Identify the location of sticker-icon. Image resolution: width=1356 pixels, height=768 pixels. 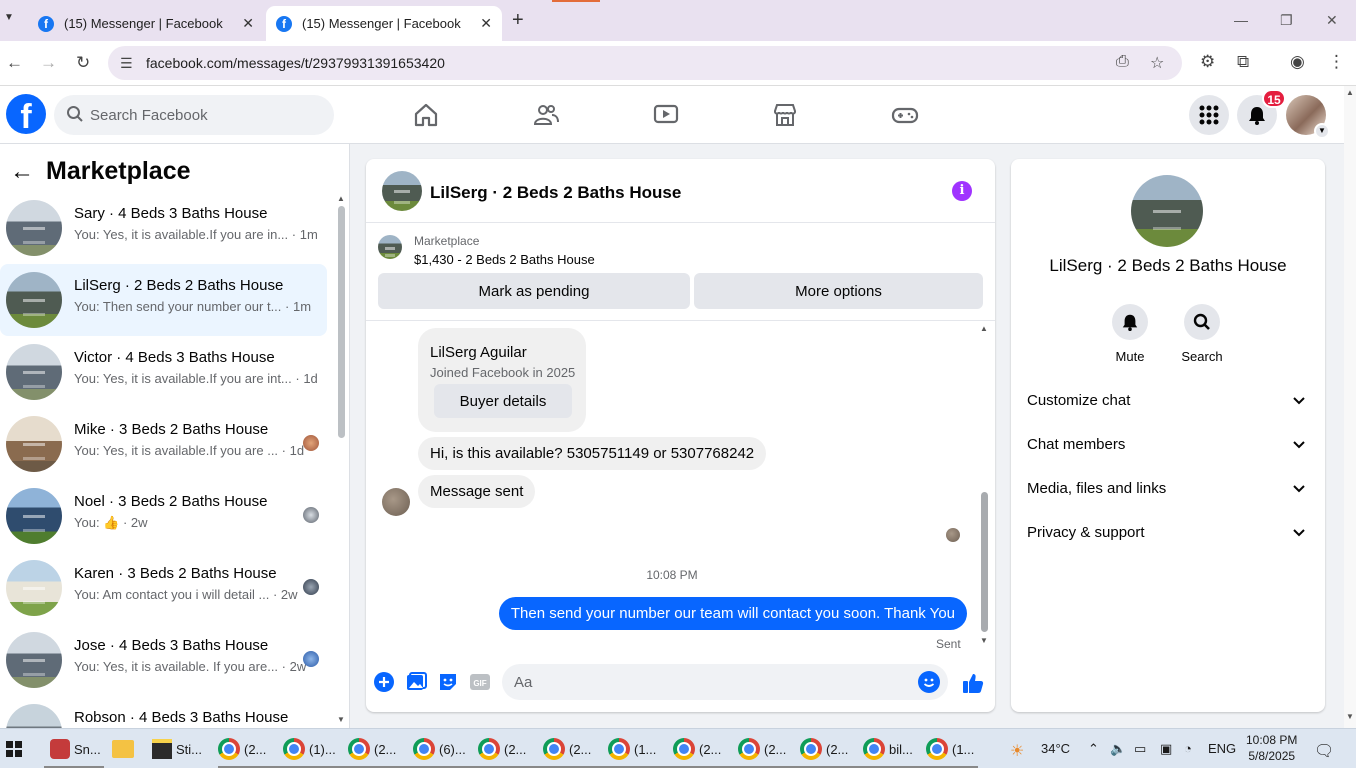
(448, 682).